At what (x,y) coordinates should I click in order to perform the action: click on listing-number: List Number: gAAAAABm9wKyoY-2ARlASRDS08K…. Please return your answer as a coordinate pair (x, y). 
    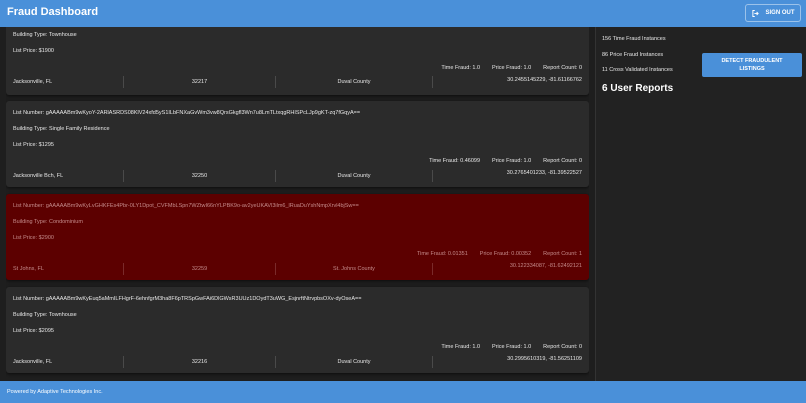
    Looking at the image, I should click on (187, 113).